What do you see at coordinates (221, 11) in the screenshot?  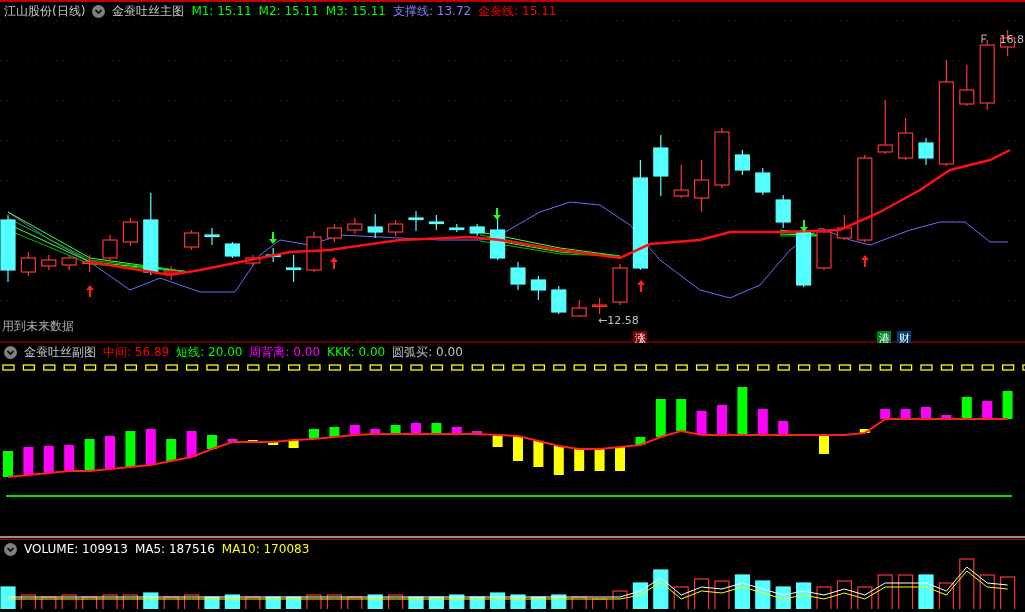 I see `indicator-value: M1: 15.11` at bounding box center [221, 11].